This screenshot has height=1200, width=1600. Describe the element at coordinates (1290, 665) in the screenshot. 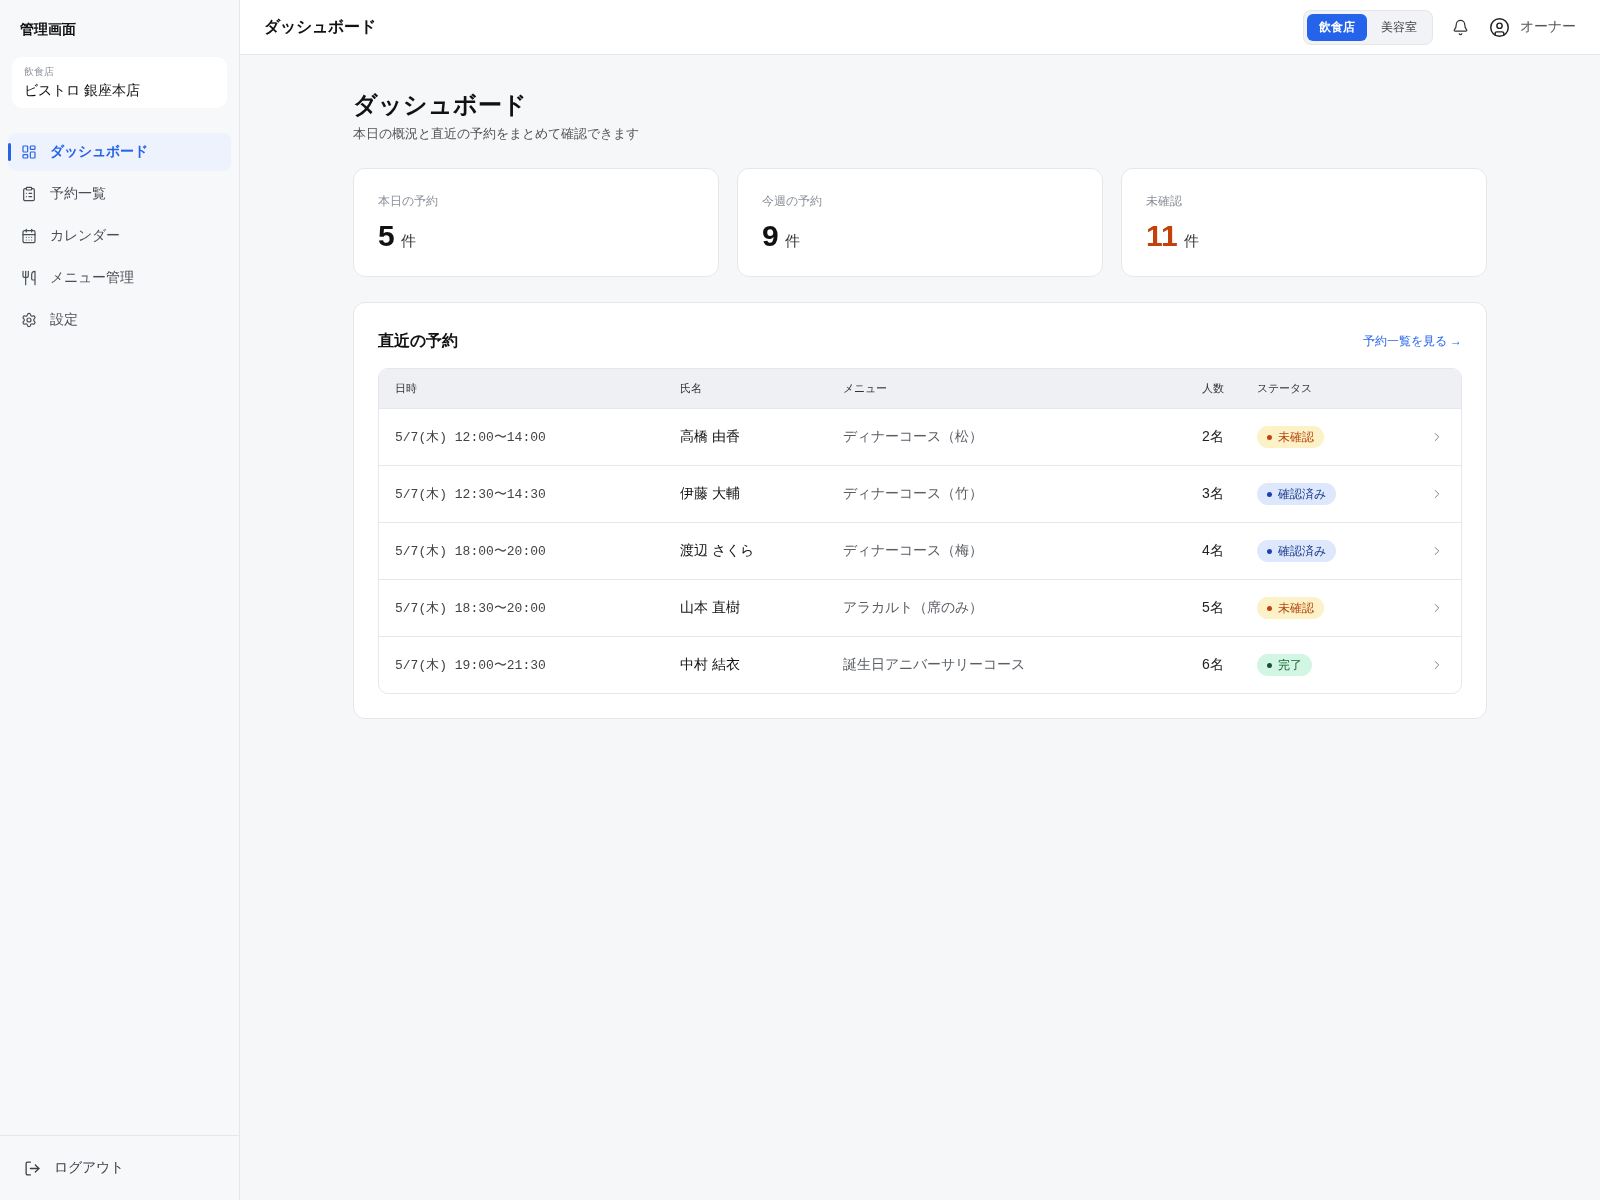

I see `status-label: 完了` at that location.